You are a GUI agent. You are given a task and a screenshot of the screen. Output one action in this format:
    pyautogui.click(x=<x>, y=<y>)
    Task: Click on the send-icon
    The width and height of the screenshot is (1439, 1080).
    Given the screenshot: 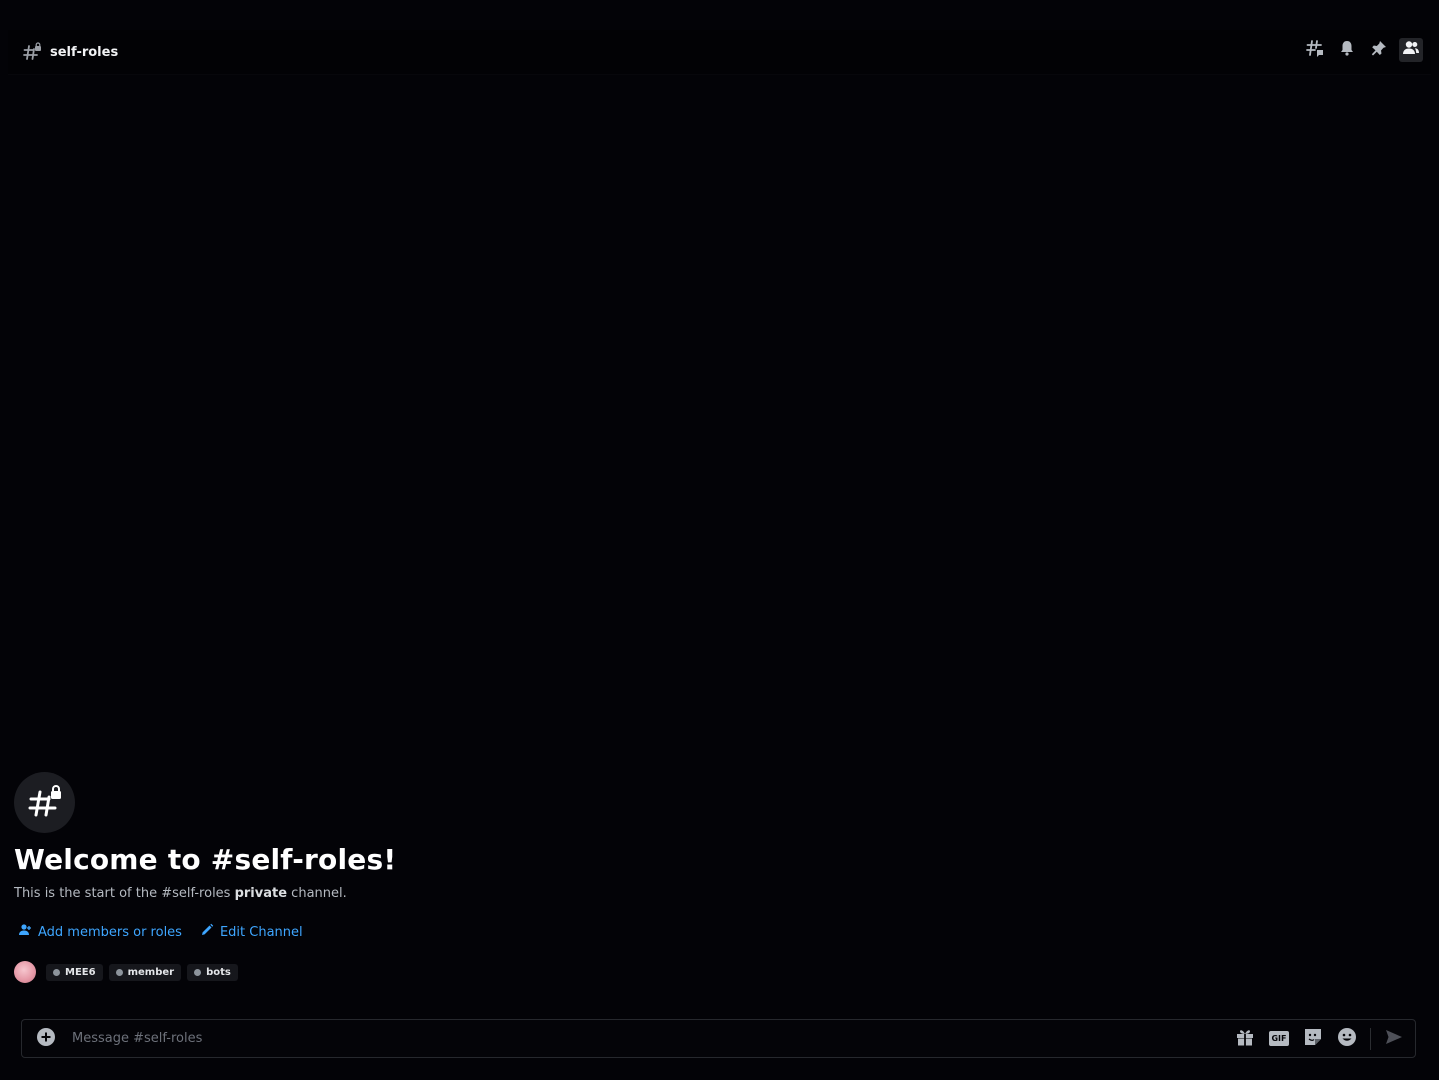 What is the action you would take?
    pyautogui.click(x=1394, y=1039)
    